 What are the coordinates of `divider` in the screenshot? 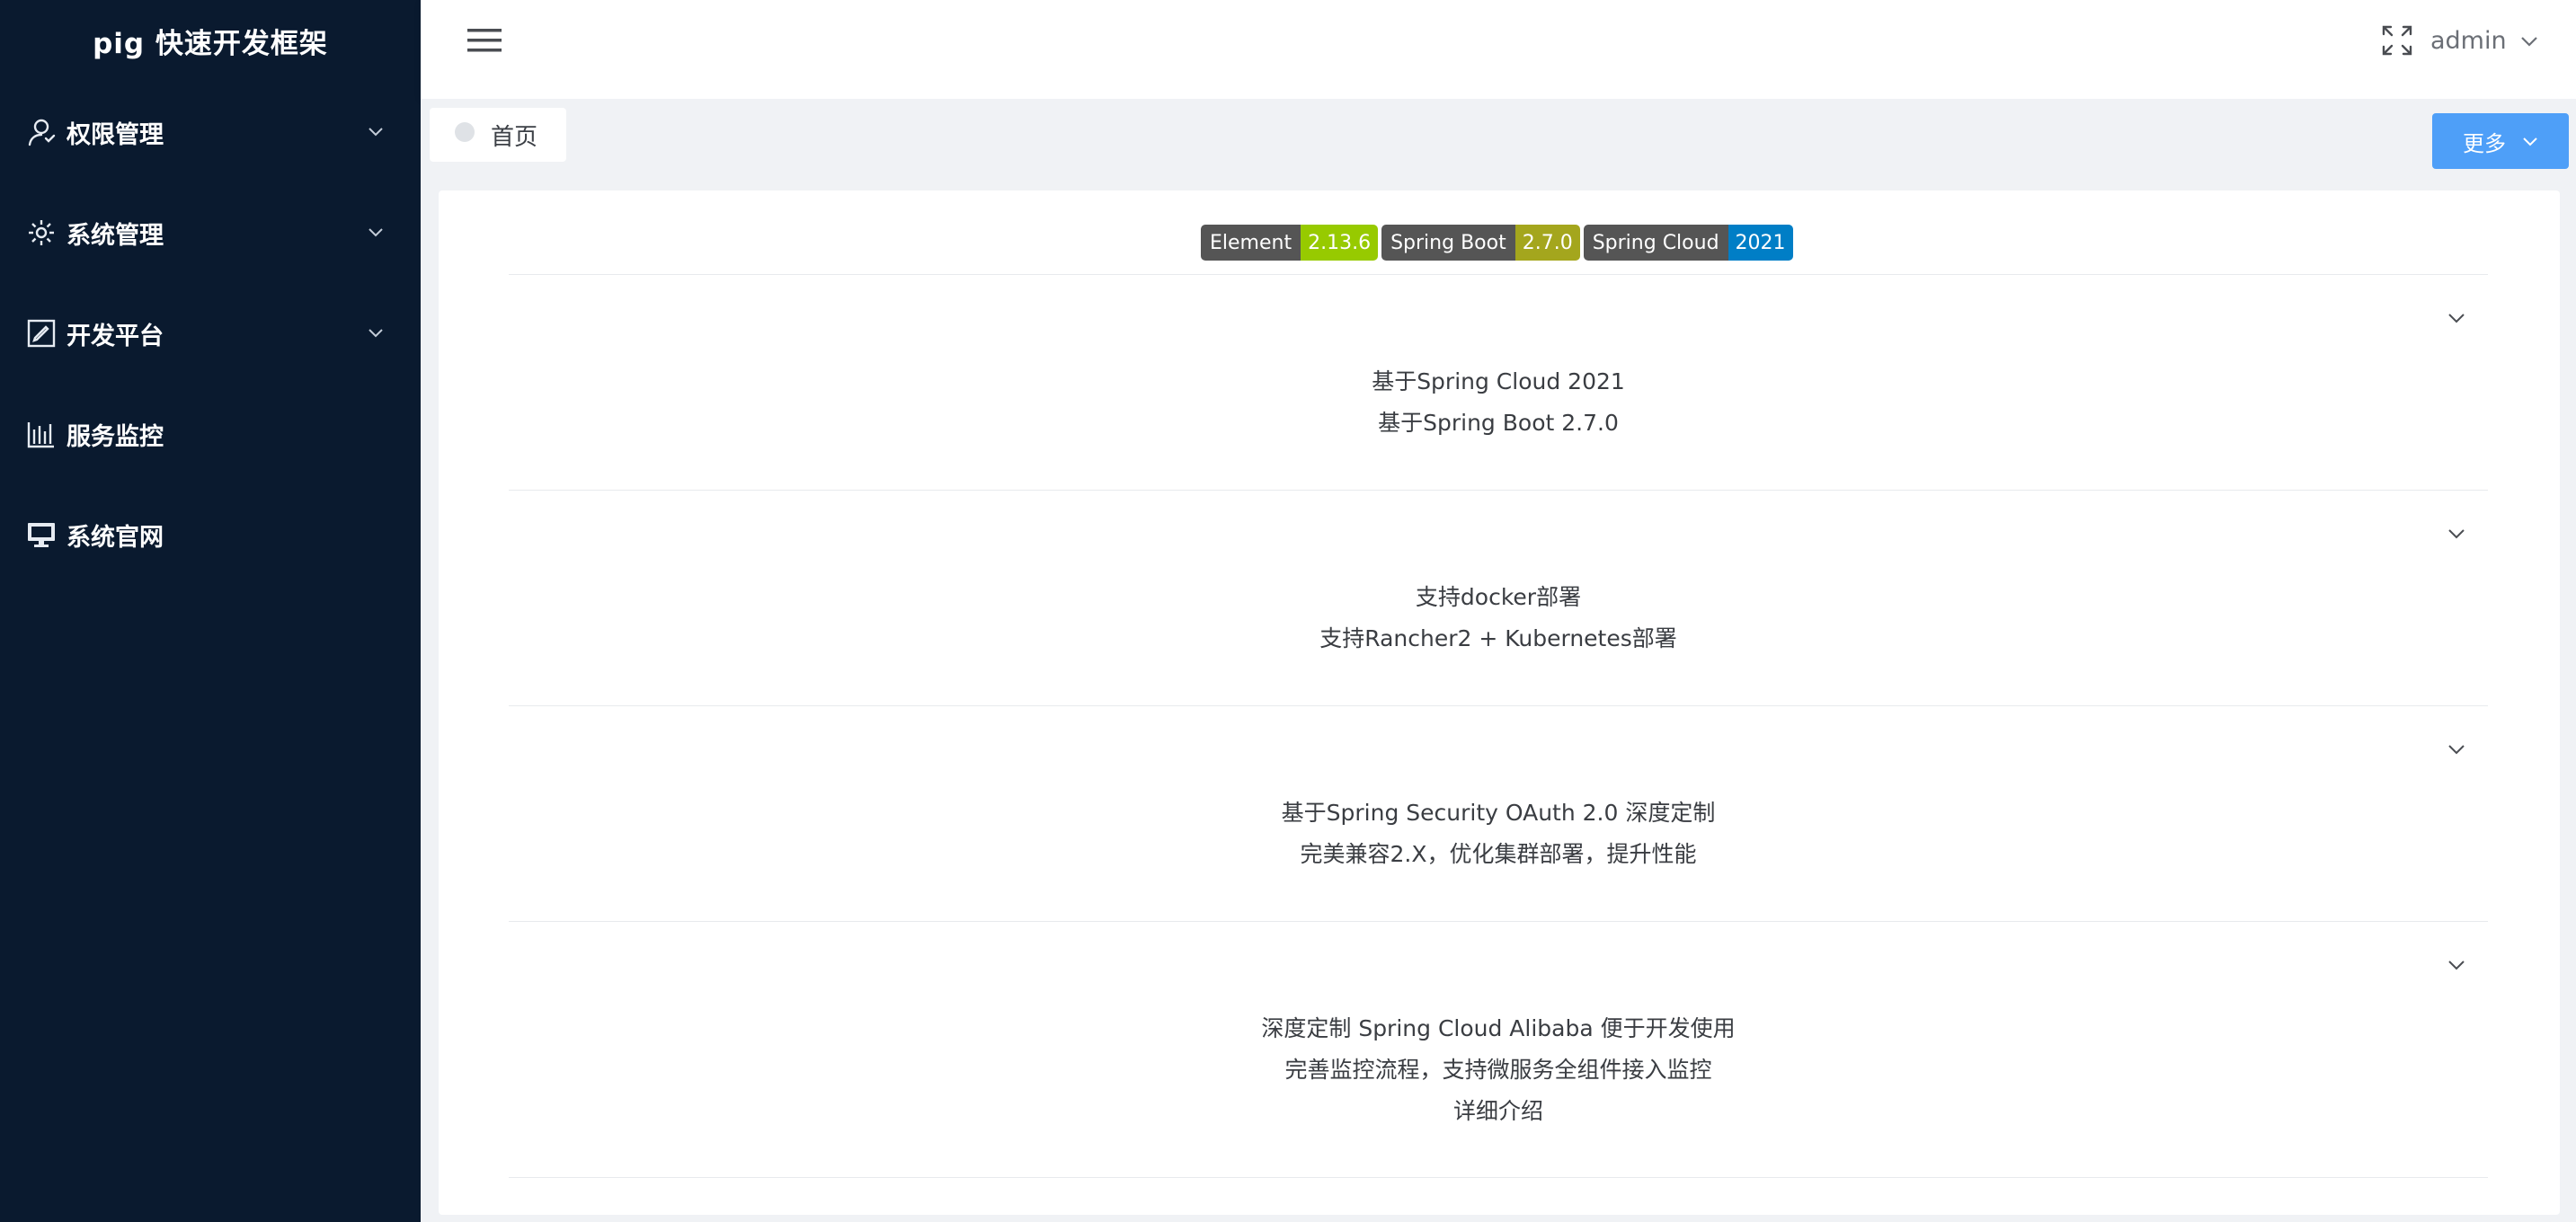 It's located at (1498, 1177).